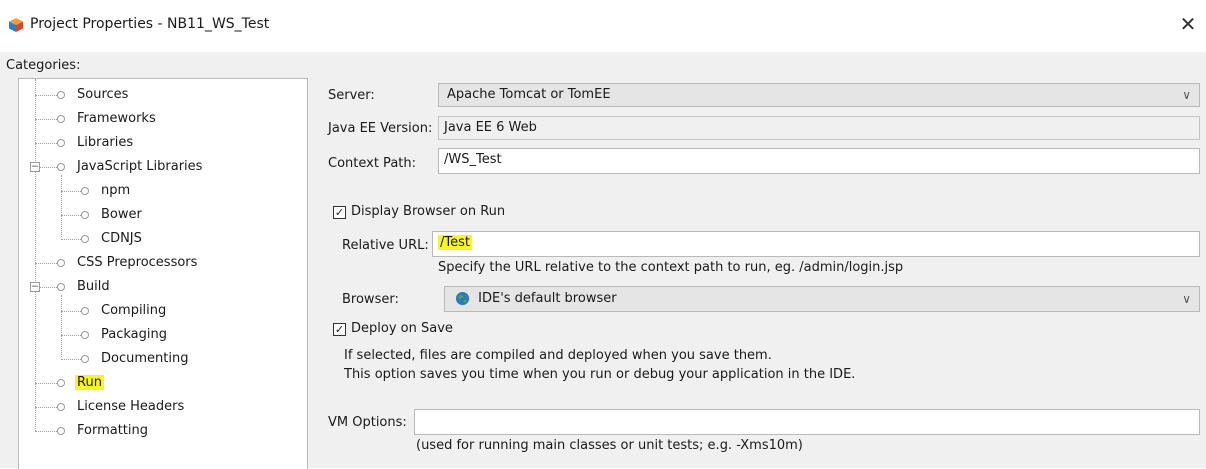 The image size is (1206, 469). Describe the element at coordinates (102, 239) in the screenshot. I see `tree-item-cdnjs: CDNJS` at that location.